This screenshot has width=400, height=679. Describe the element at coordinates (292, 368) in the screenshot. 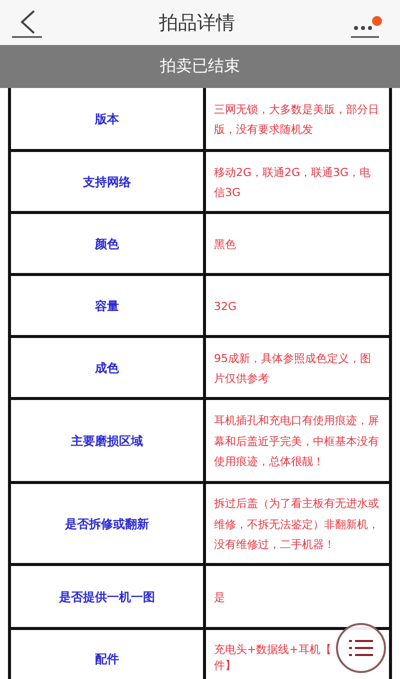

I see `attribute-value: 95成新，具体参照成色定义，图片仅供参考` at that location.